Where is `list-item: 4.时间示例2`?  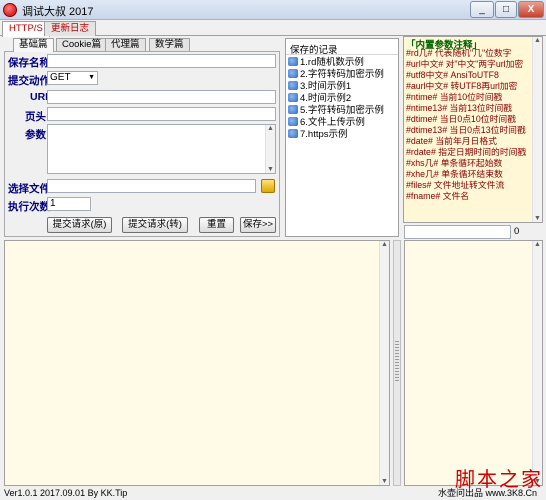 list-item: 4.时间示例2 is located at coordinates (319, 99).